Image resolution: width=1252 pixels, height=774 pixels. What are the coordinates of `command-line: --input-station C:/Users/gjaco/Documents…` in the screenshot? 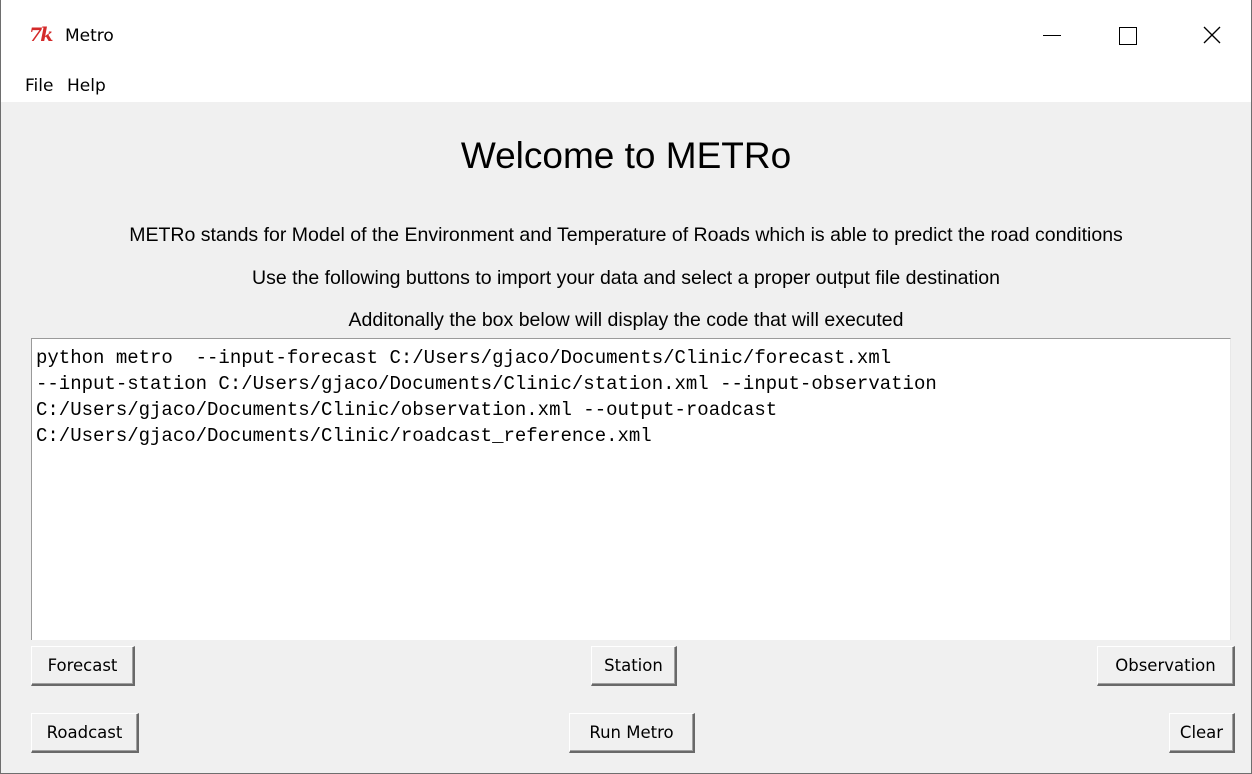 It's located at (486, 384).